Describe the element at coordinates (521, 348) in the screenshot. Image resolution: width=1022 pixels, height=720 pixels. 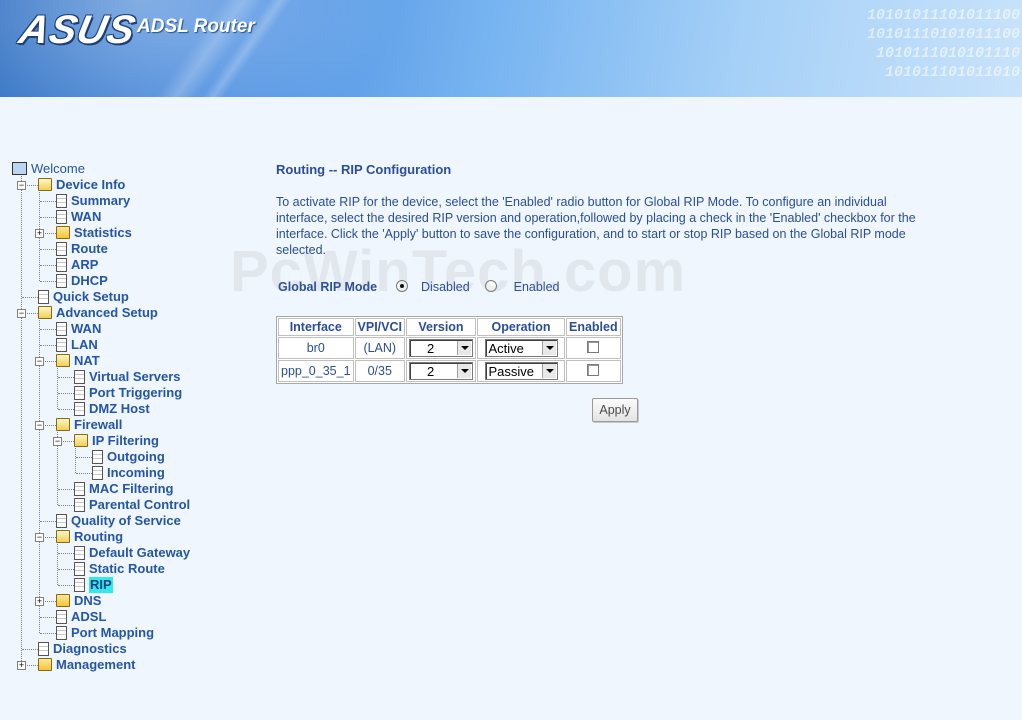
I see `operation-select: Active` at that location.